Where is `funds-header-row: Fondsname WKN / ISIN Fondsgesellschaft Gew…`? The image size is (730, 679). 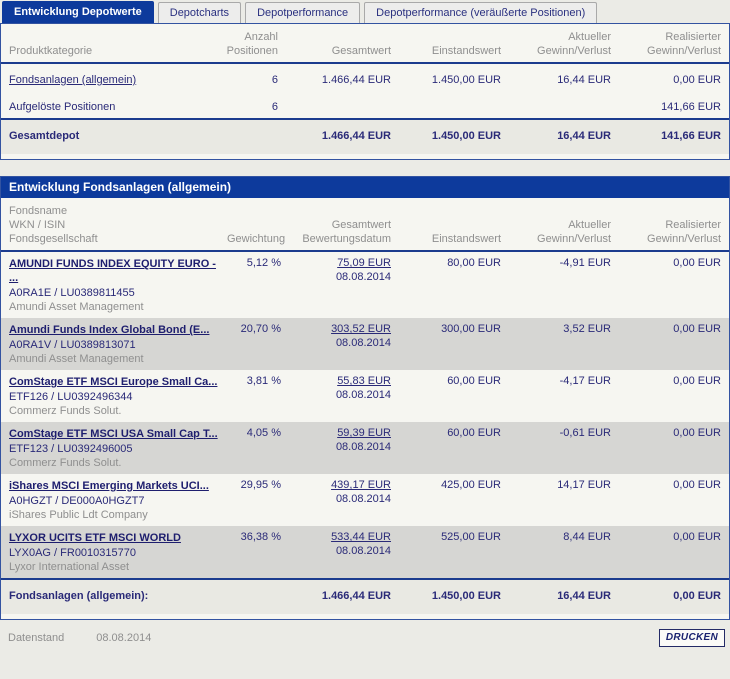 funds-header-row: Fondsname WKN / ISIN Fondsgesellschaft Gew… is located at coordinates (365, 225).